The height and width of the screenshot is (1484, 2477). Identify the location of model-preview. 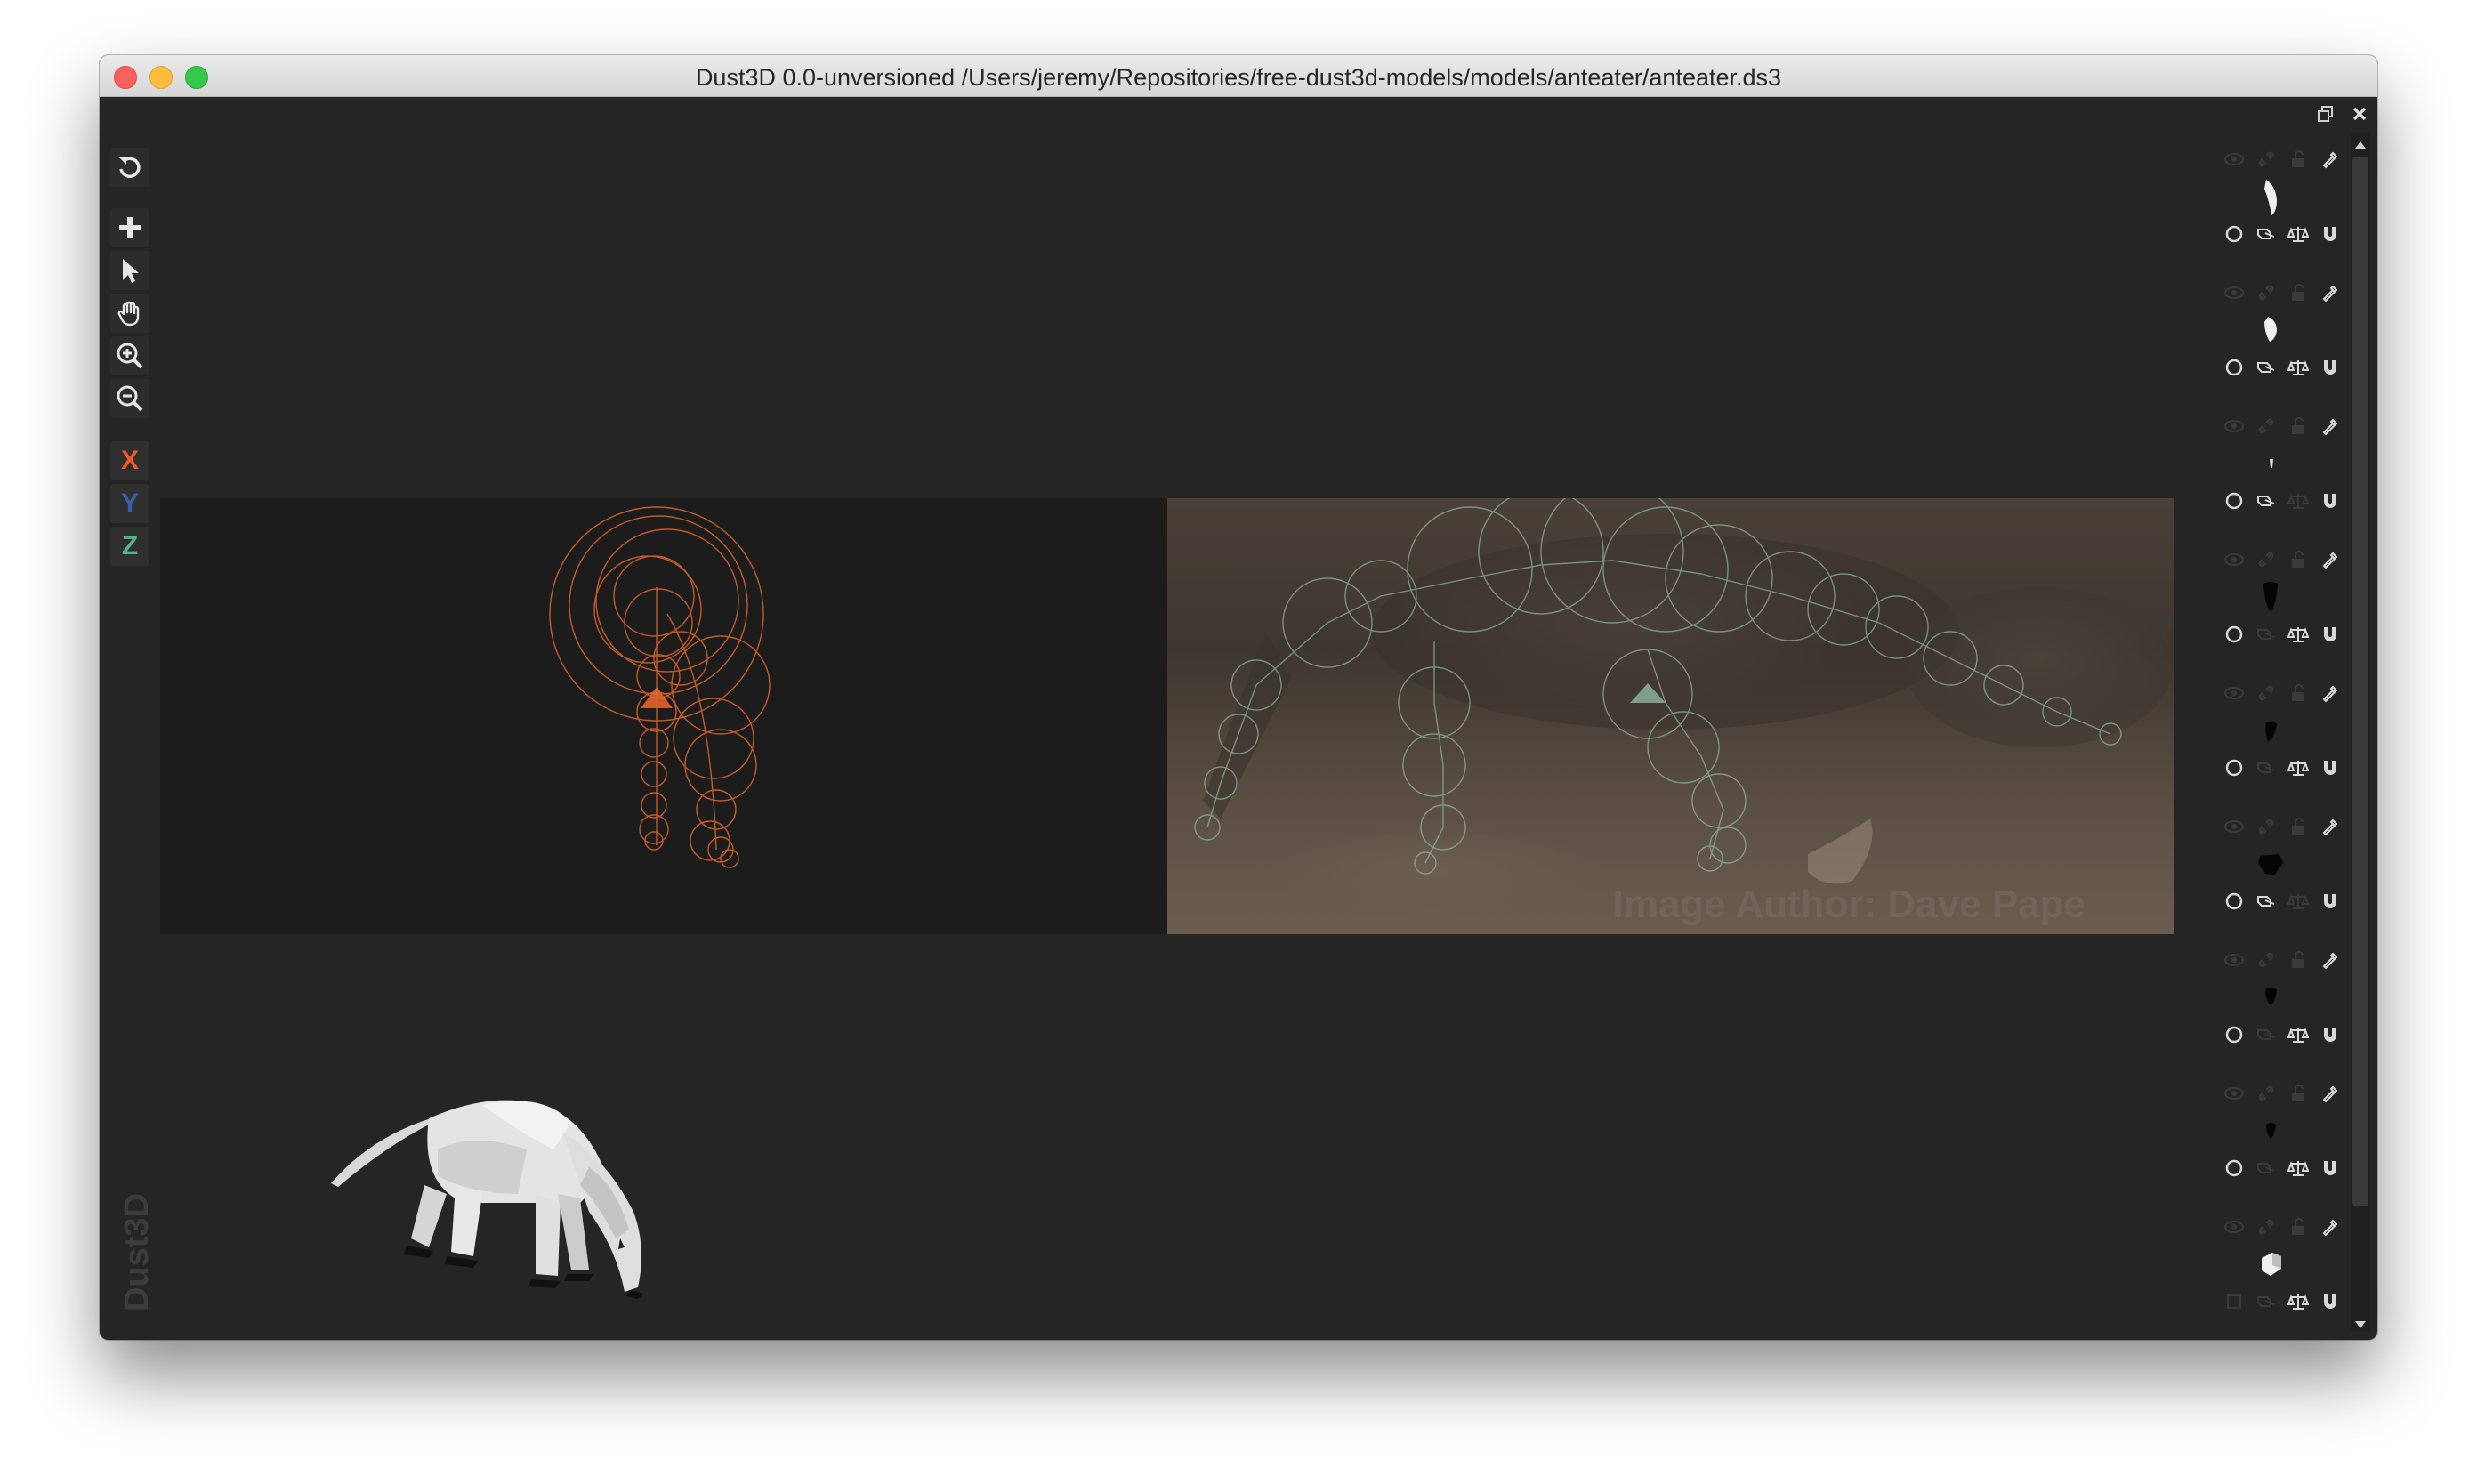
(518, 1189).